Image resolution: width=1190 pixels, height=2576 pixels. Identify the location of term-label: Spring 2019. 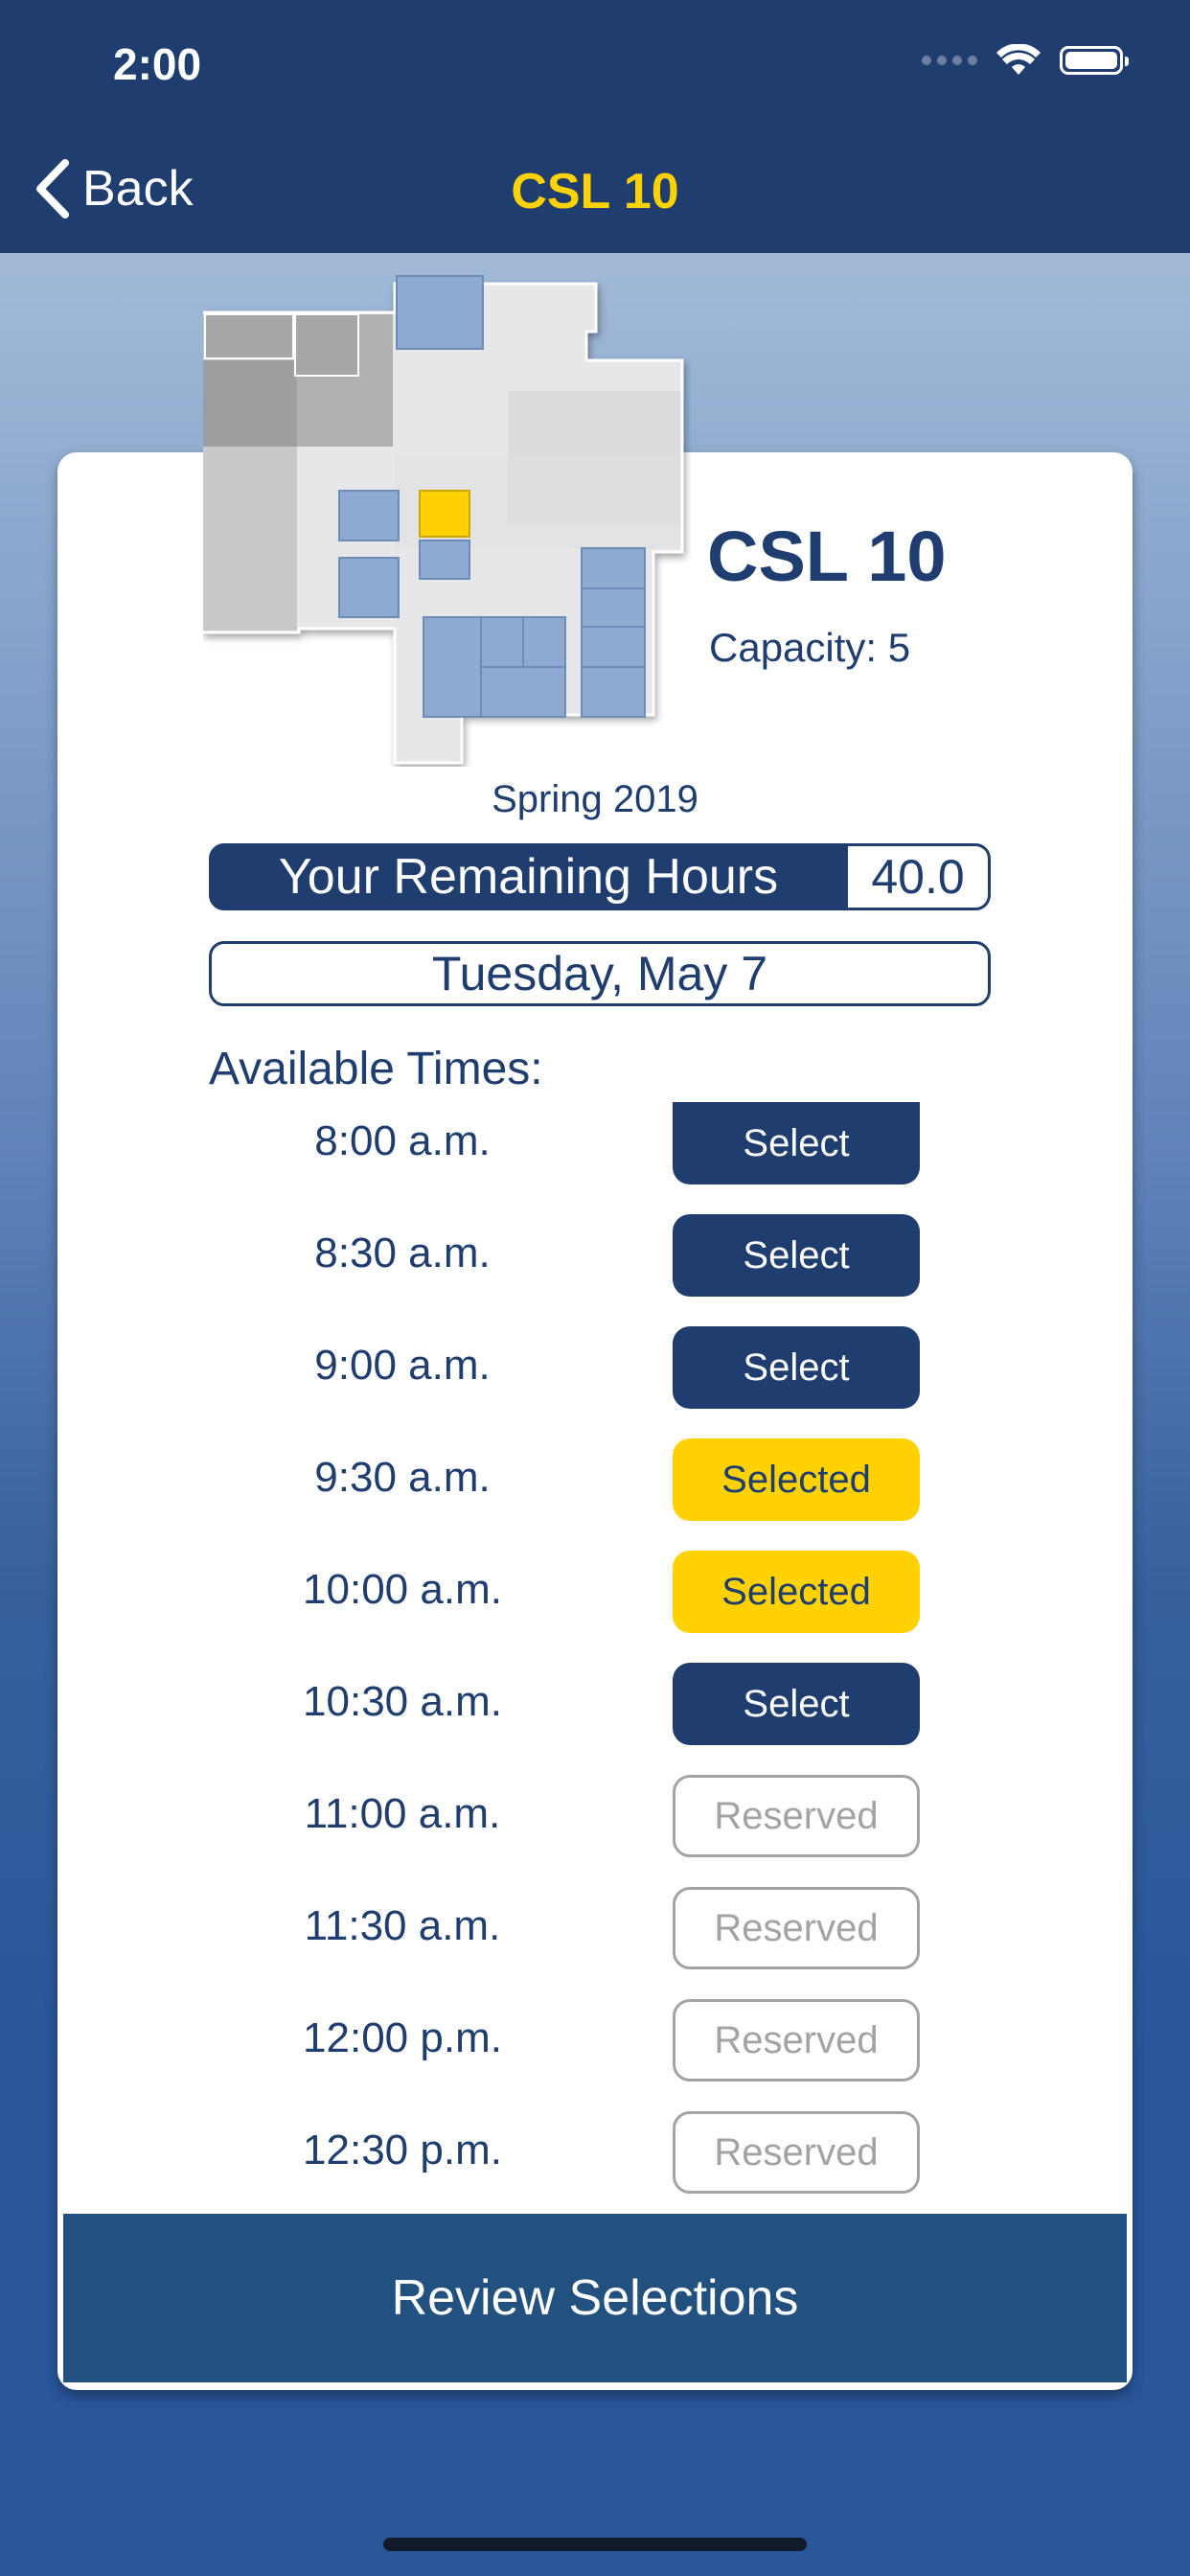
(595, 799).